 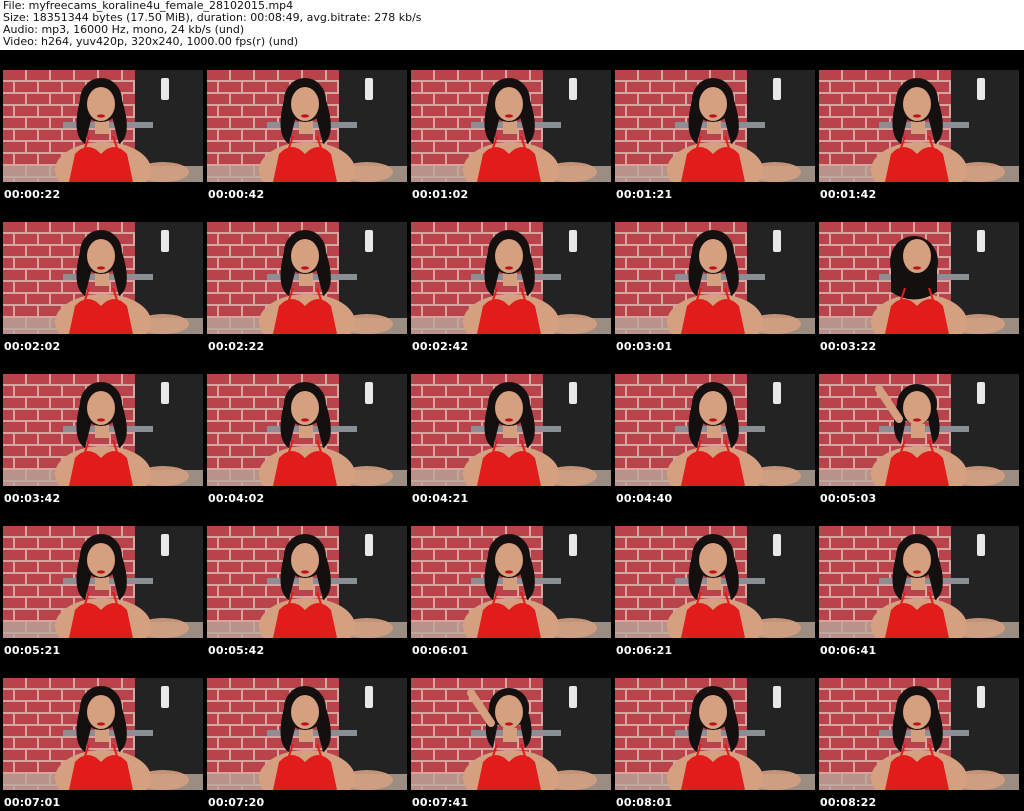 I want to click on thumbnail-cell: 00:07:01, so click(x=103, y=734).